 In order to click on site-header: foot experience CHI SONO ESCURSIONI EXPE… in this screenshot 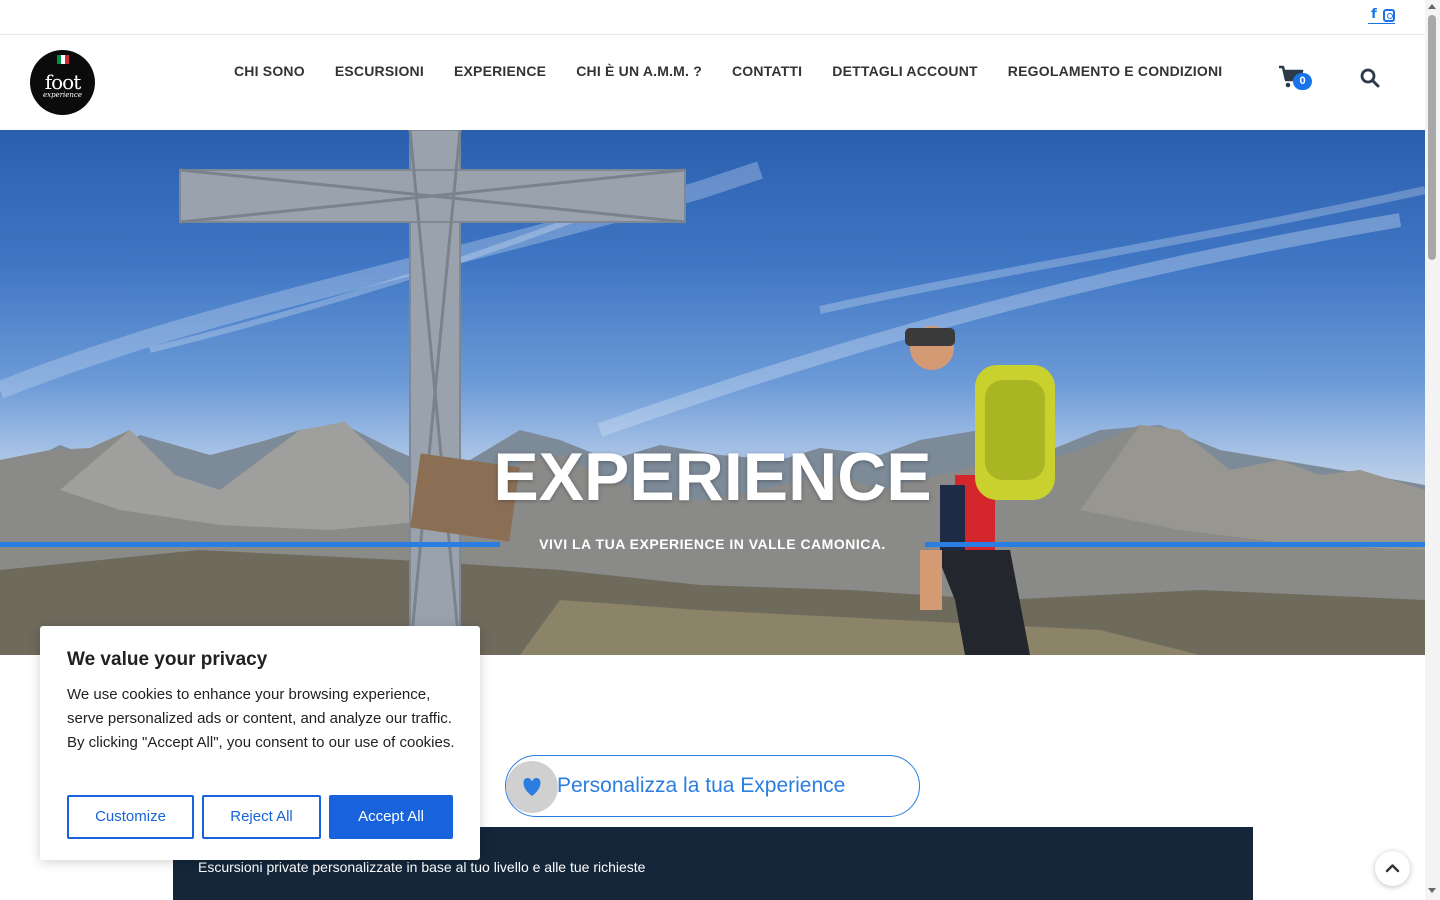, I will do `click(712, 82)`.